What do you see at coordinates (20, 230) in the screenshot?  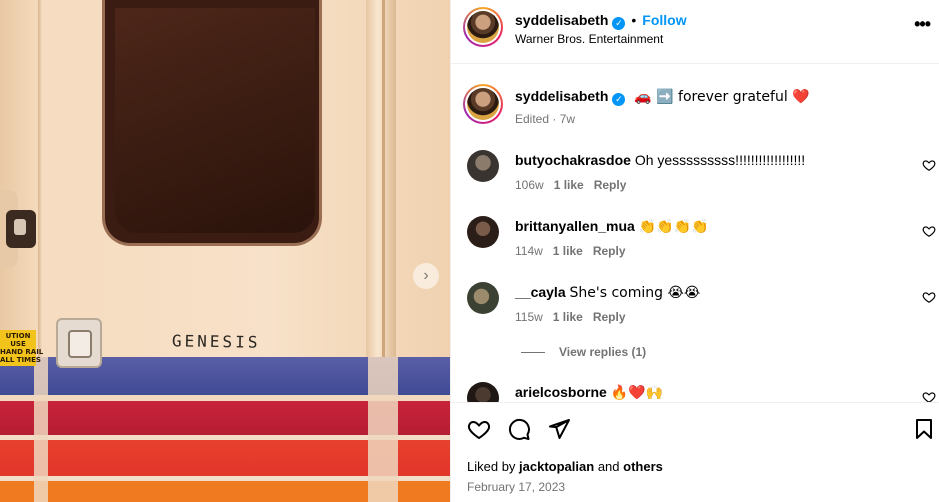 I see `door-latch` at bounding box center [20, 230].